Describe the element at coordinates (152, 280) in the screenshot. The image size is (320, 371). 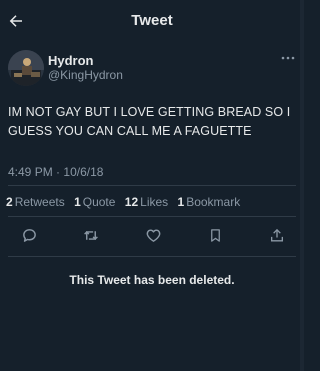
I see `deleted-notice: This Tweet has been deleted.` at that location.